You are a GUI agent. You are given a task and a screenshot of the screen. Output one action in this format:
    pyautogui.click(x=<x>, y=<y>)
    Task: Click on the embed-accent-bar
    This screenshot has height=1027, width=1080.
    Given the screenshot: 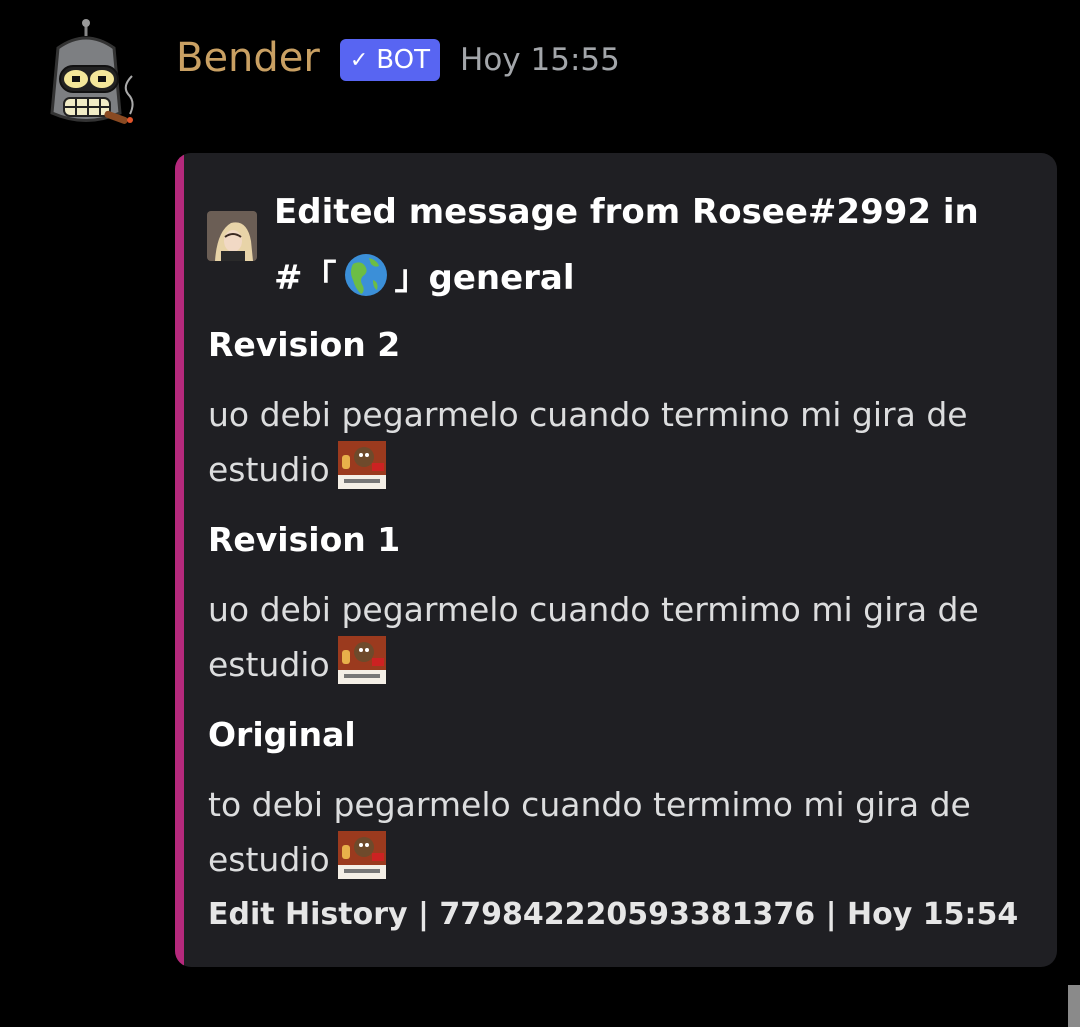 What is the action you would take?
    pyautogui.click(x=179, y=560)
    